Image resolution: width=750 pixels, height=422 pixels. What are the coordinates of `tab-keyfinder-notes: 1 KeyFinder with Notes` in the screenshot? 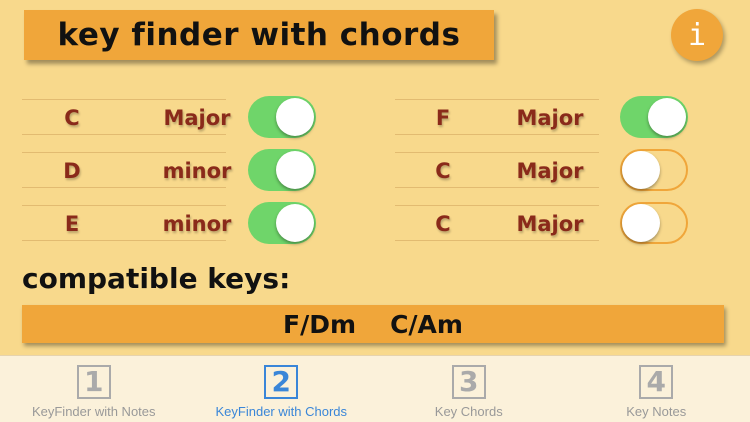 It's located at (94, 389).